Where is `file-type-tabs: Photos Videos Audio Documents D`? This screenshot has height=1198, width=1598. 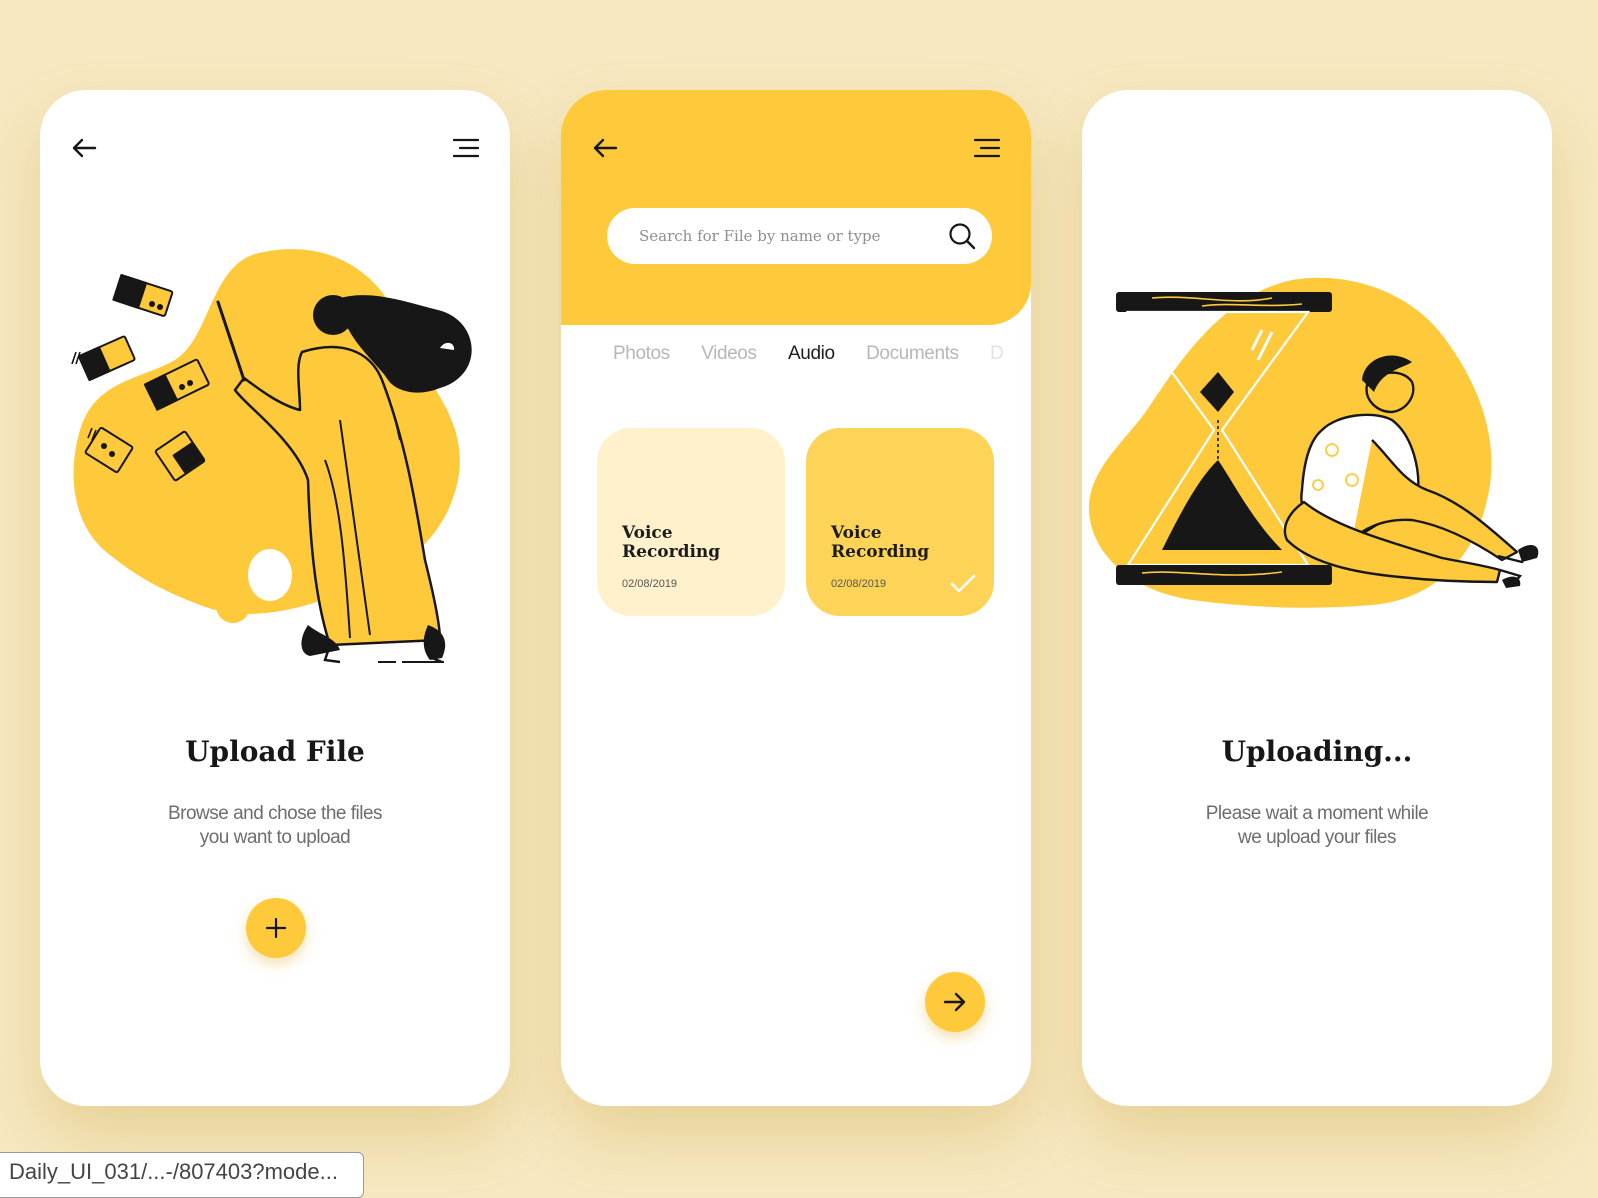
file-type-tabs: Photos Videos Audio Documents D is located at coordinates (822, 354).